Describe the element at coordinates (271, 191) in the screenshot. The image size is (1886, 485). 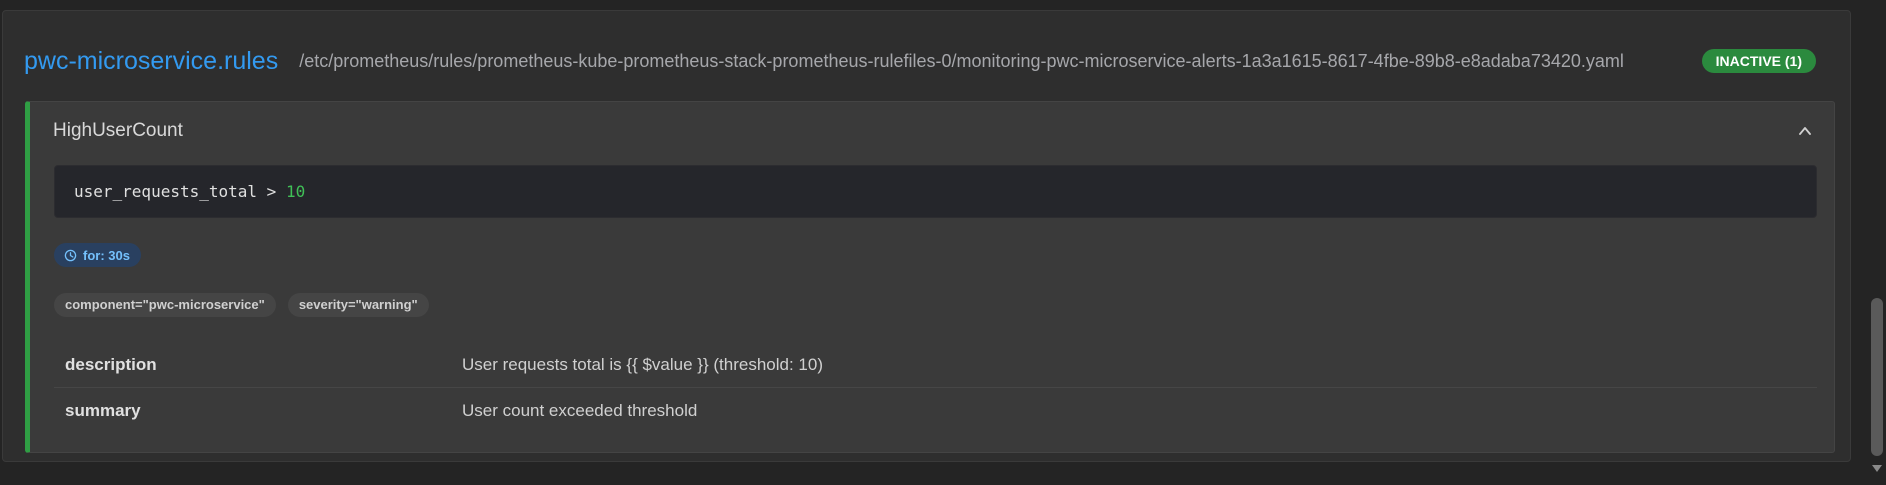
I see `expression-operator: >` at that location.